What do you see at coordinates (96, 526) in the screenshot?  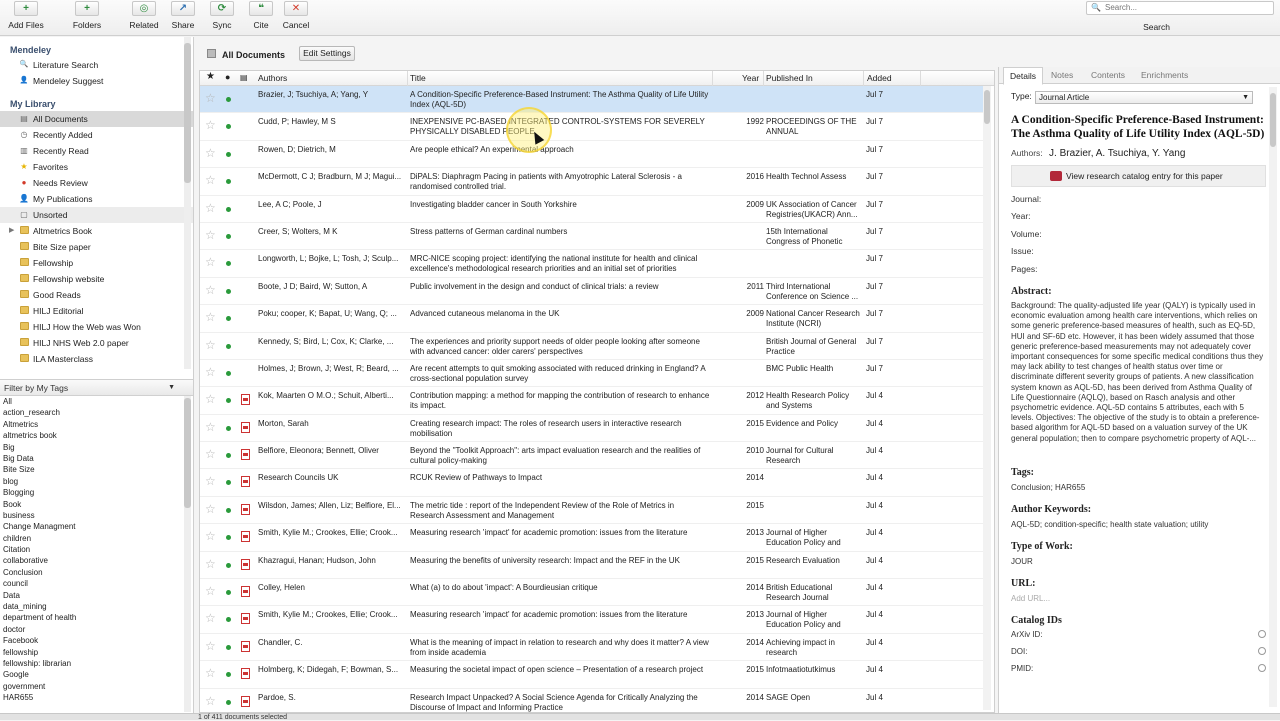 I see `tag-item: Change Managment` at bounding box center [96, 526].